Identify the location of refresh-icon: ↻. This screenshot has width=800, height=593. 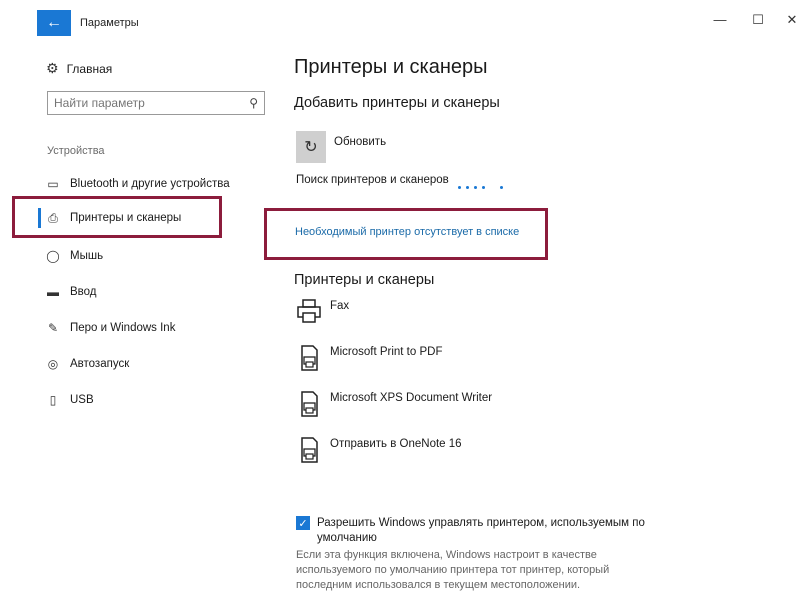
(311, 147).